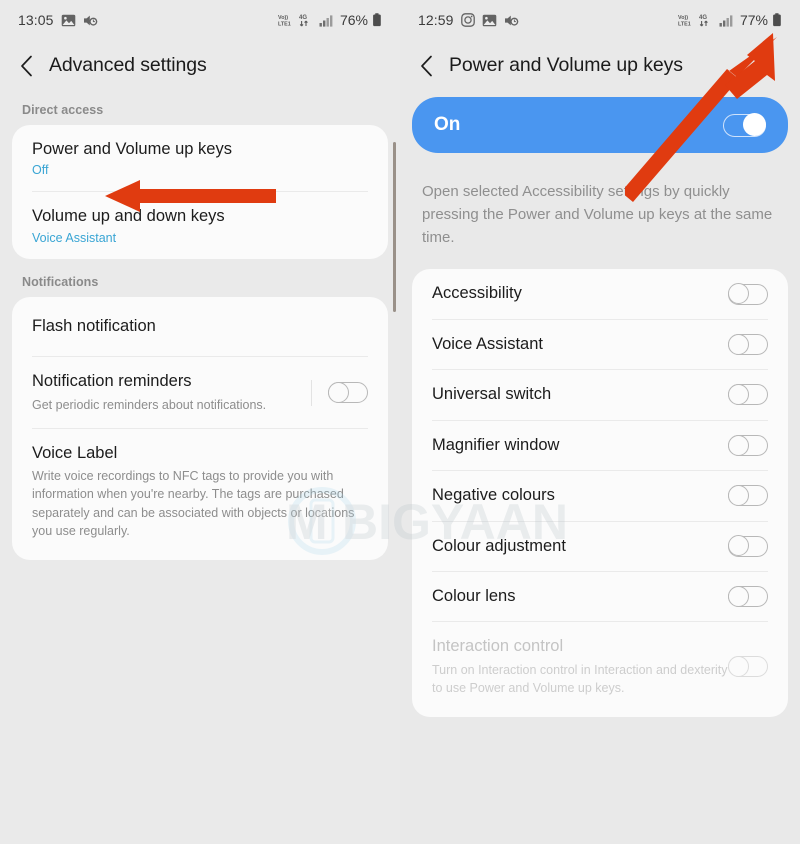  What do you see at coordinates (499, 545) in the screenshot?
I see `row-title: Colour adjustment` at bounding box center [499, 545].